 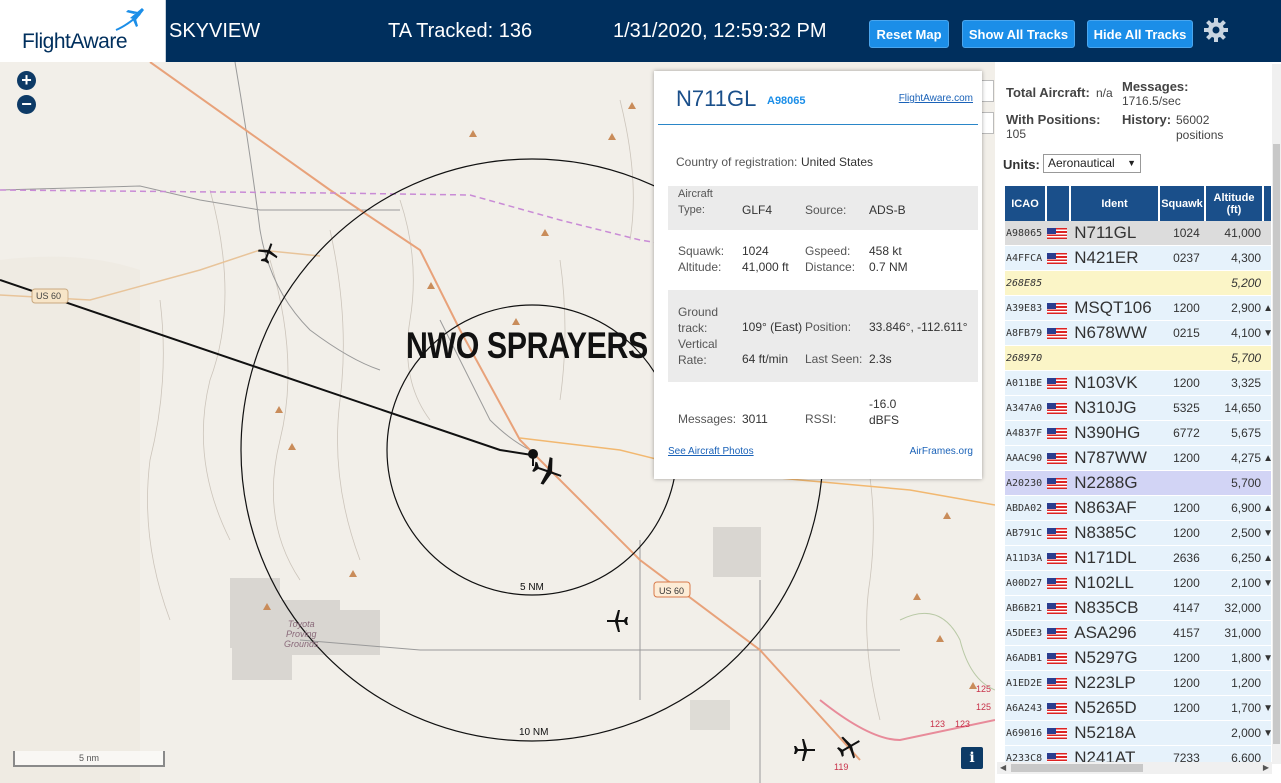 What do you see at coordinates (987, 123) in the screenshot?
I see `table-toggle-button` at bounding box center [987, 123].